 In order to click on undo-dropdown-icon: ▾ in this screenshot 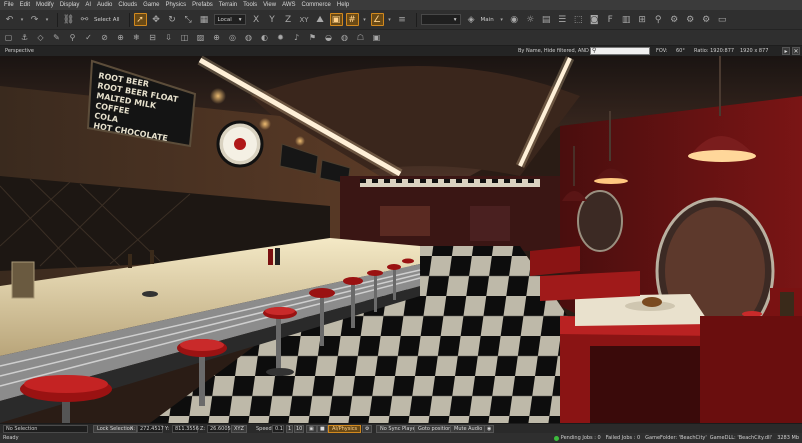, I will do `click(22, 19)`.